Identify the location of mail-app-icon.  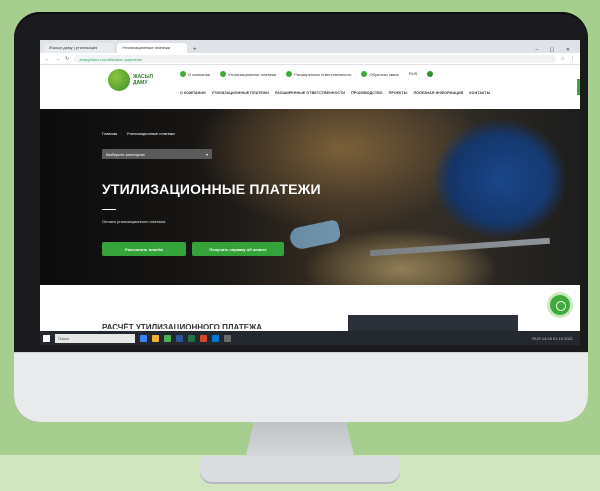
(215, 338).